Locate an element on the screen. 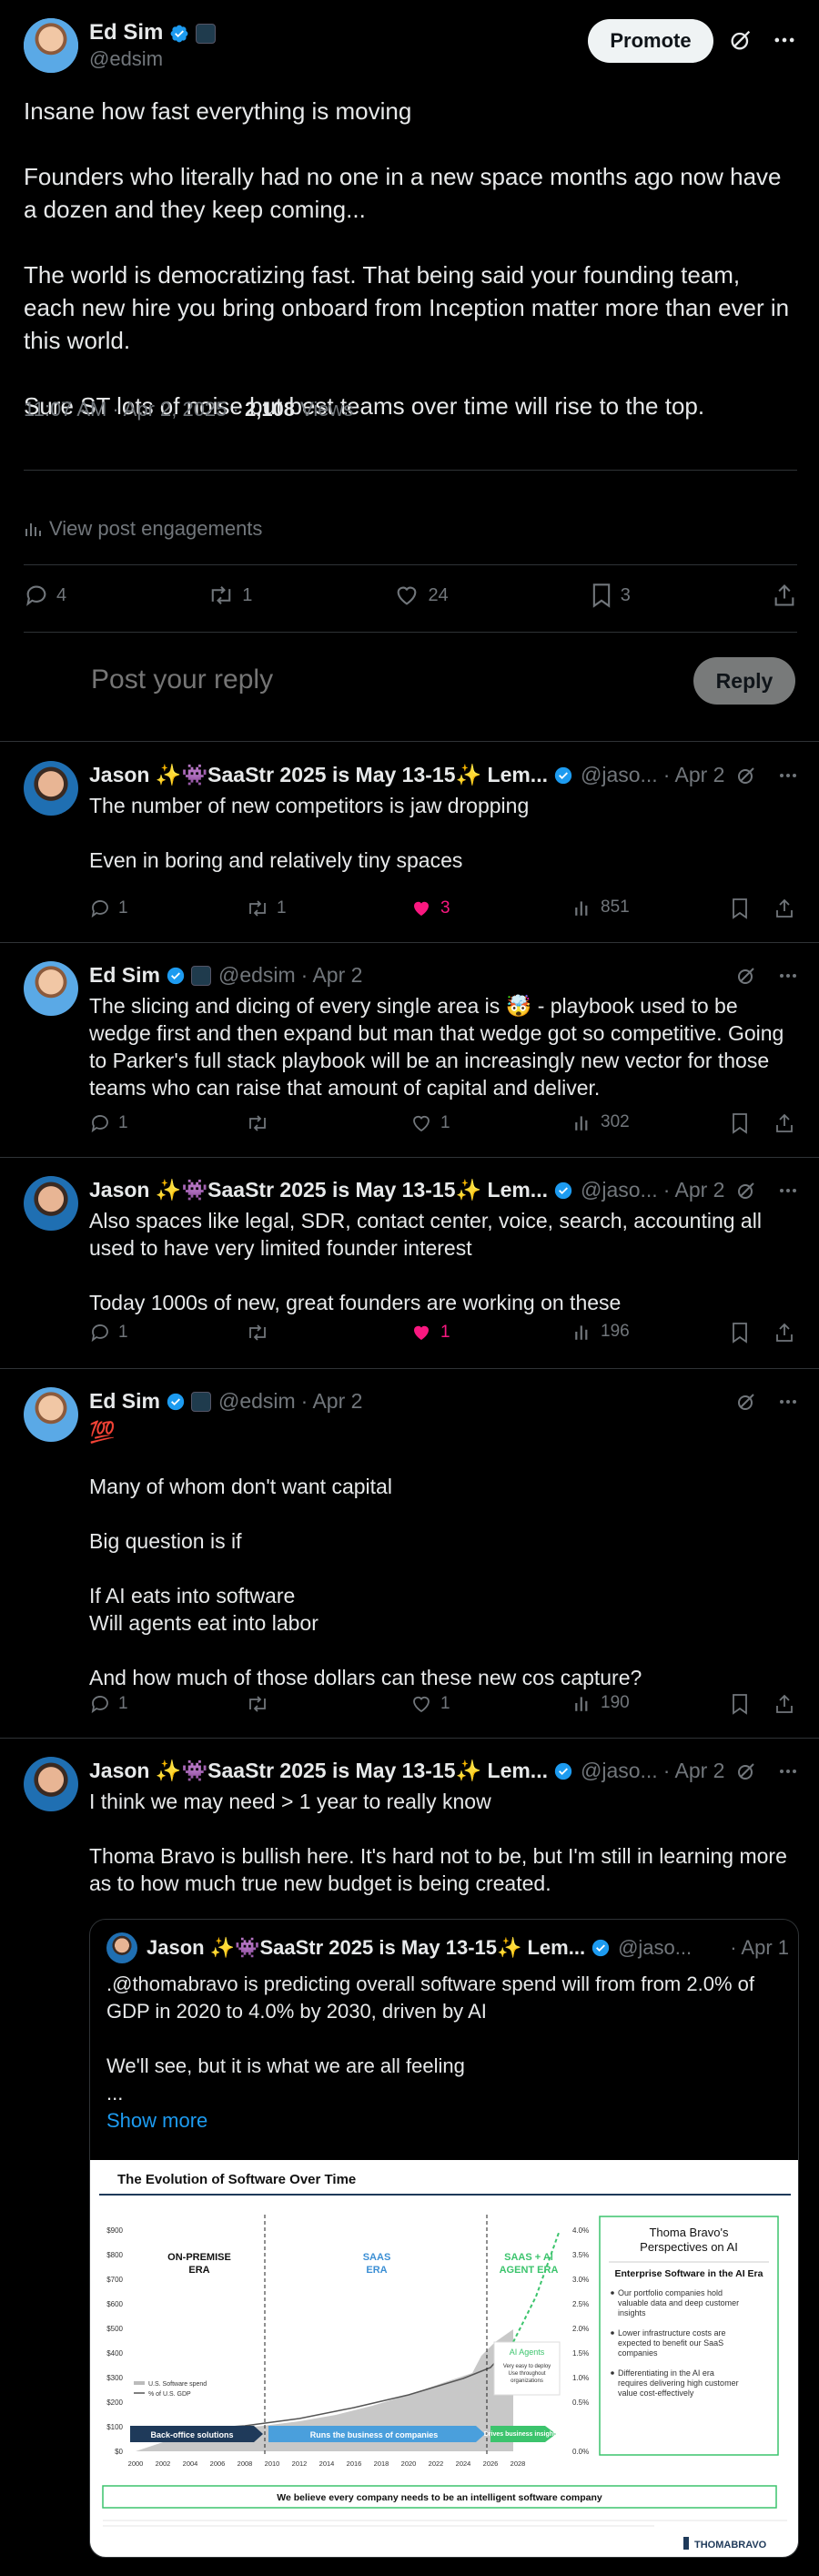  reply-input is located at coordinates (319, 679).